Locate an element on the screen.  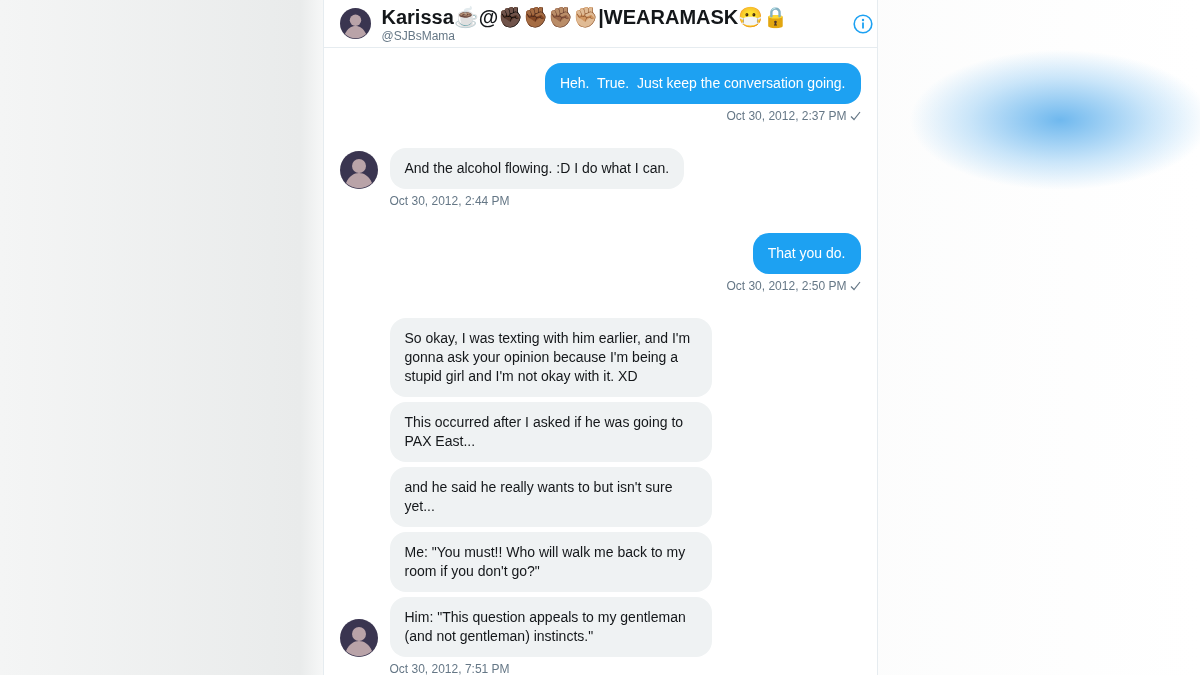
info-icon is located at coordinates (862, 23).